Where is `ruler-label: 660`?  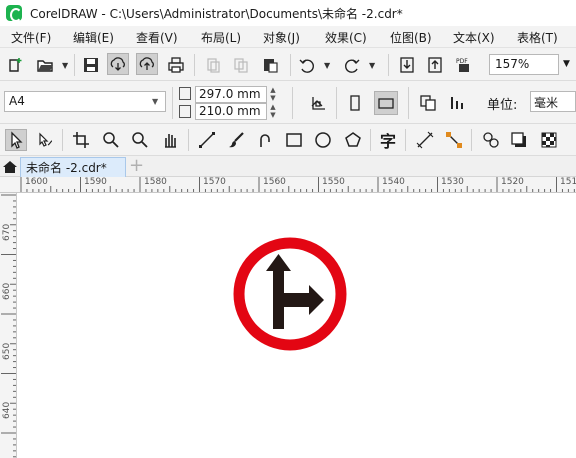 ruler-label: 660 is located at coordinates (7, 291).